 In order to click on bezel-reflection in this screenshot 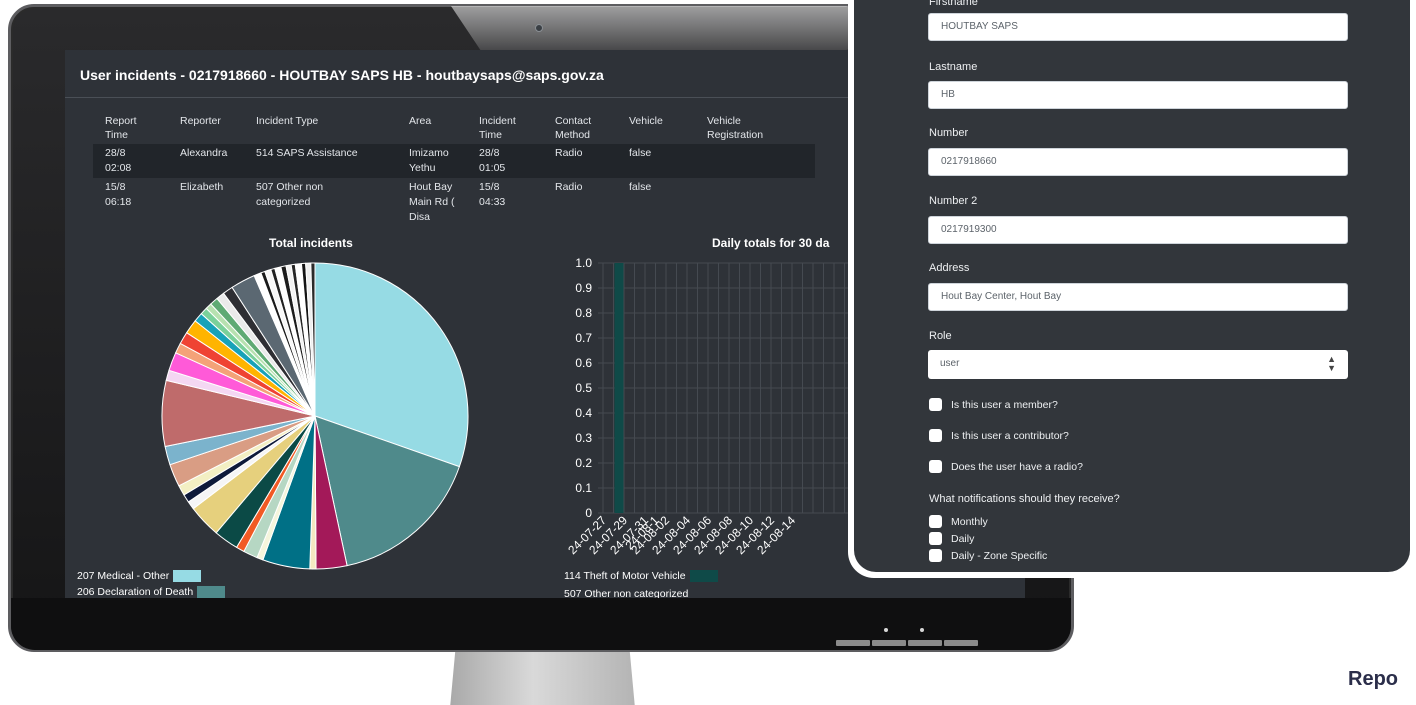, I will do `click(650, 28)`.